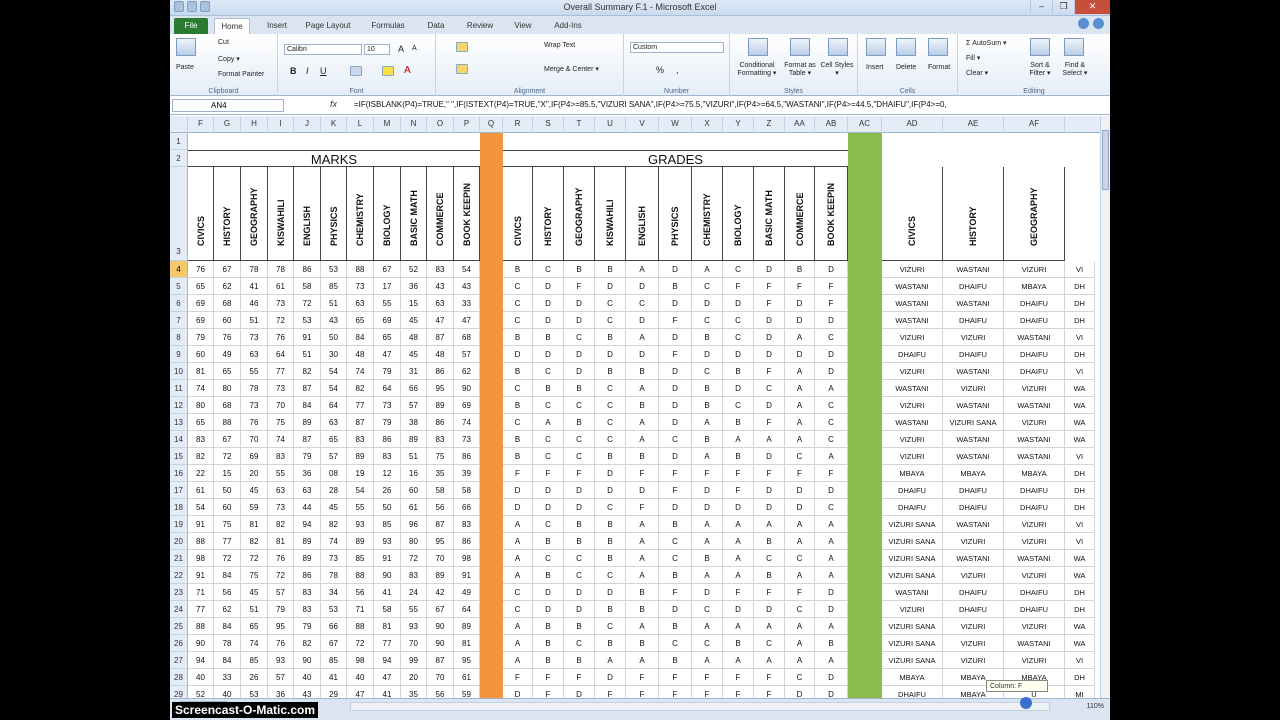  I want to click on row-header: 1, so click(179, 141).